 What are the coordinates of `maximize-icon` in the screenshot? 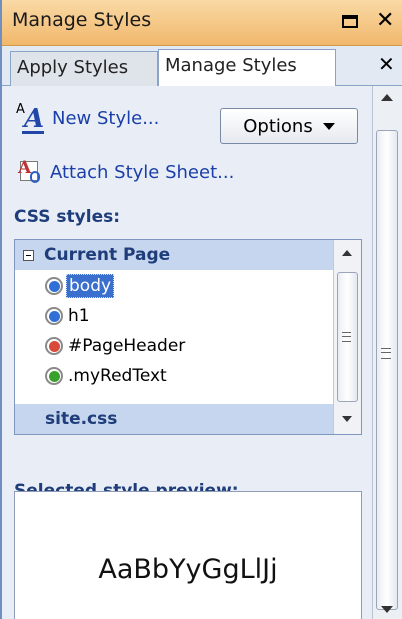 It's located at (350, 21).